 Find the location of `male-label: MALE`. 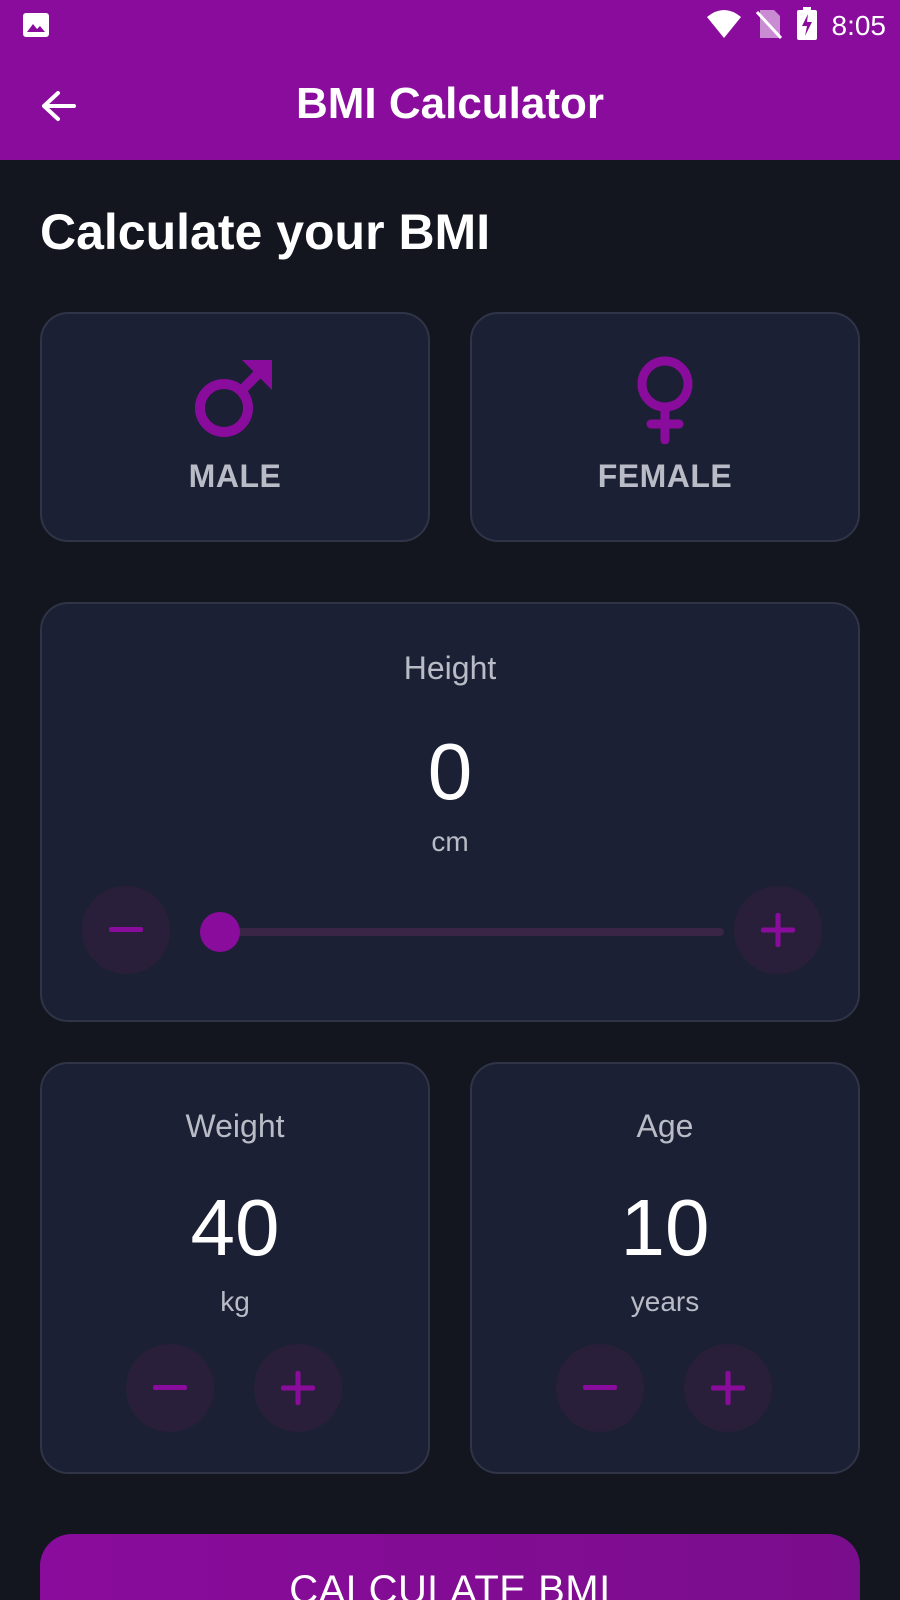

male-label: MALE is located at coordinates (235, 476).